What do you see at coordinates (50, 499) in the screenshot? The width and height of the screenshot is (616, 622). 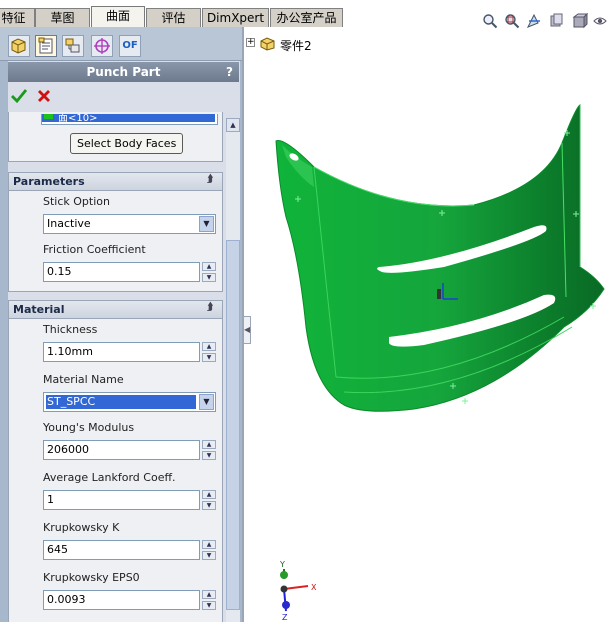 I see `input-value: 1` at bounding box center [50, 499].